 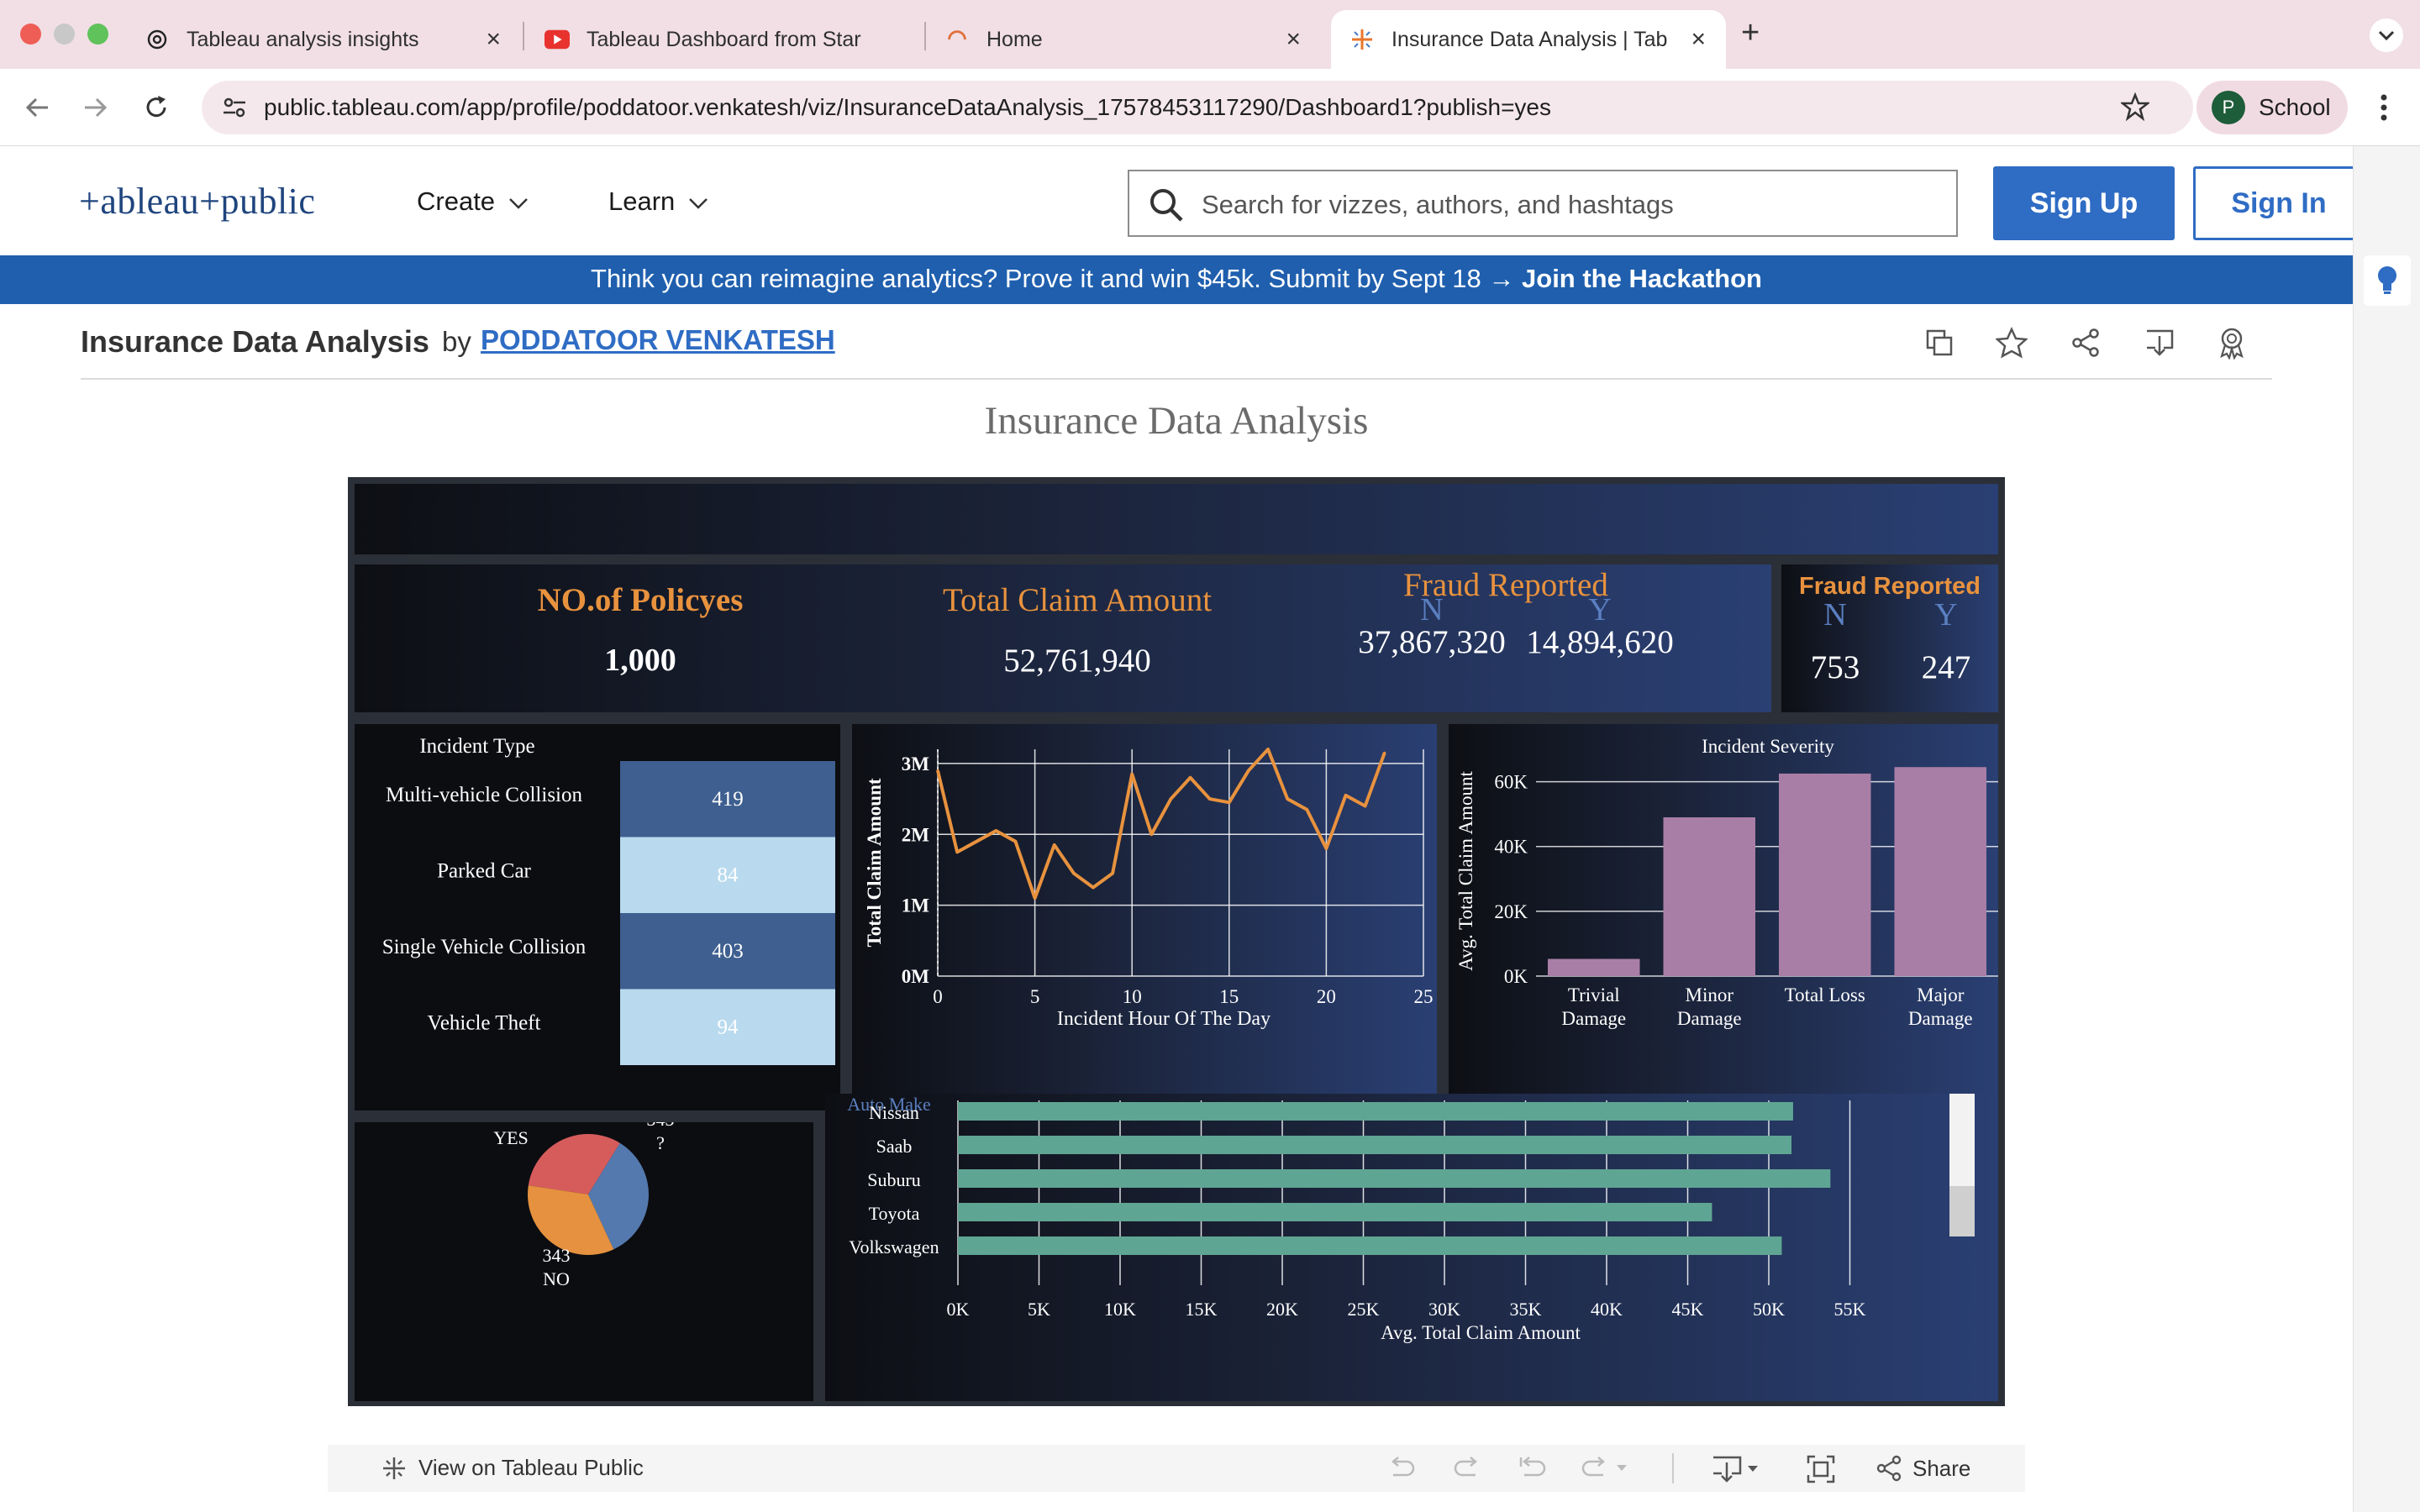 I want to click on browser-tab-1: Tableau analysis insights ×, so click(x=327, y=39).